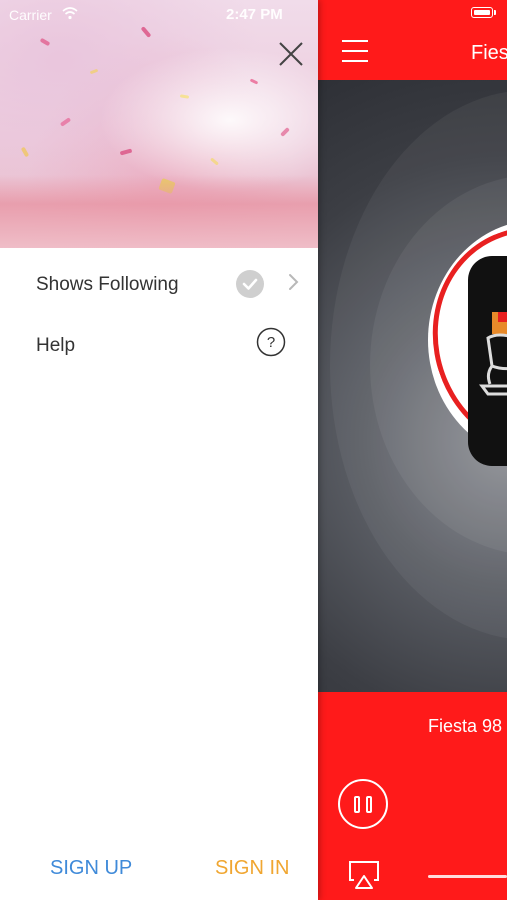 The image size is (507, 900). What do you see at coordinates (489, 53) in the screenshot?
I see `player-title: Fies` at bounding box center [489, 53].